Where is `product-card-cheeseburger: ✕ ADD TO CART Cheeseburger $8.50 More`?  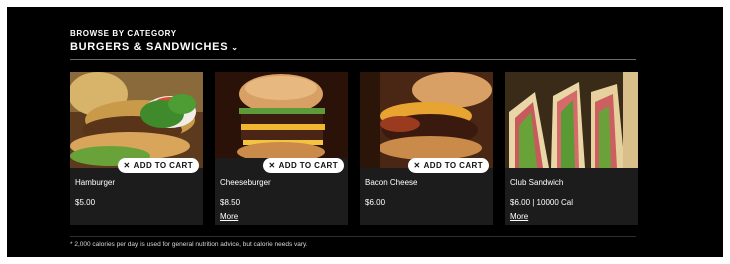
product-card-cheeseburger: ✕ ADD TO CART Cheeseburger $8.50 More is located at coordinates (281, 148).